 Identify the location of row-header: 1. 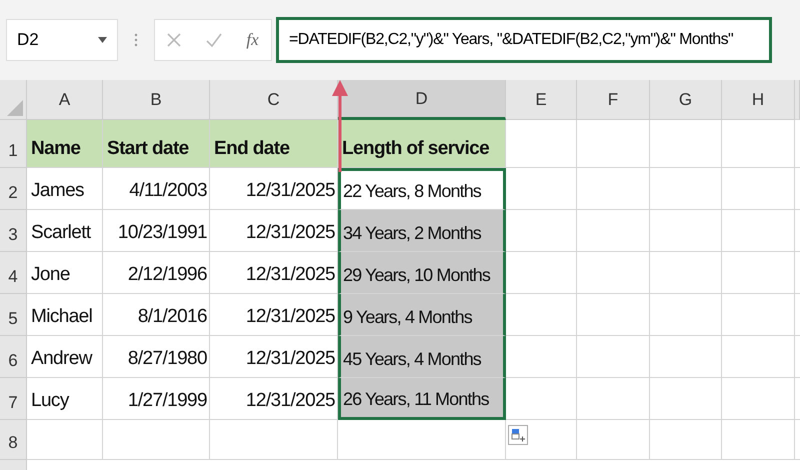
(13, 144).